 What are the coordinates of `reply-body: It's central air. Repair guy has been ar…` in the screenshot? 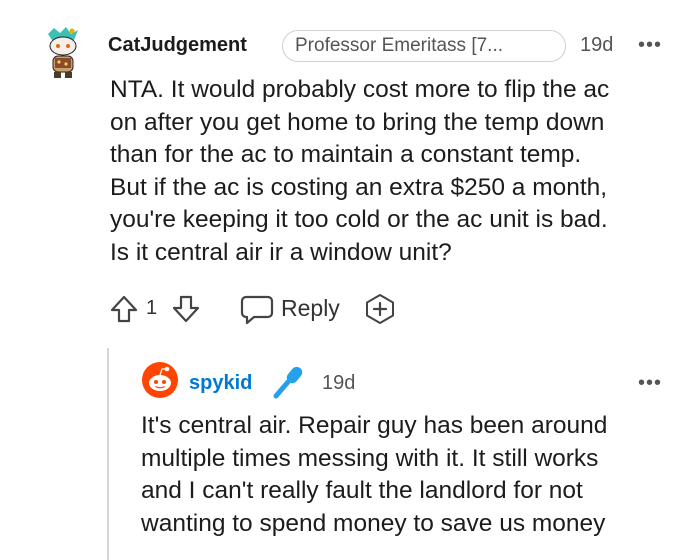 It's located at (374, 474).